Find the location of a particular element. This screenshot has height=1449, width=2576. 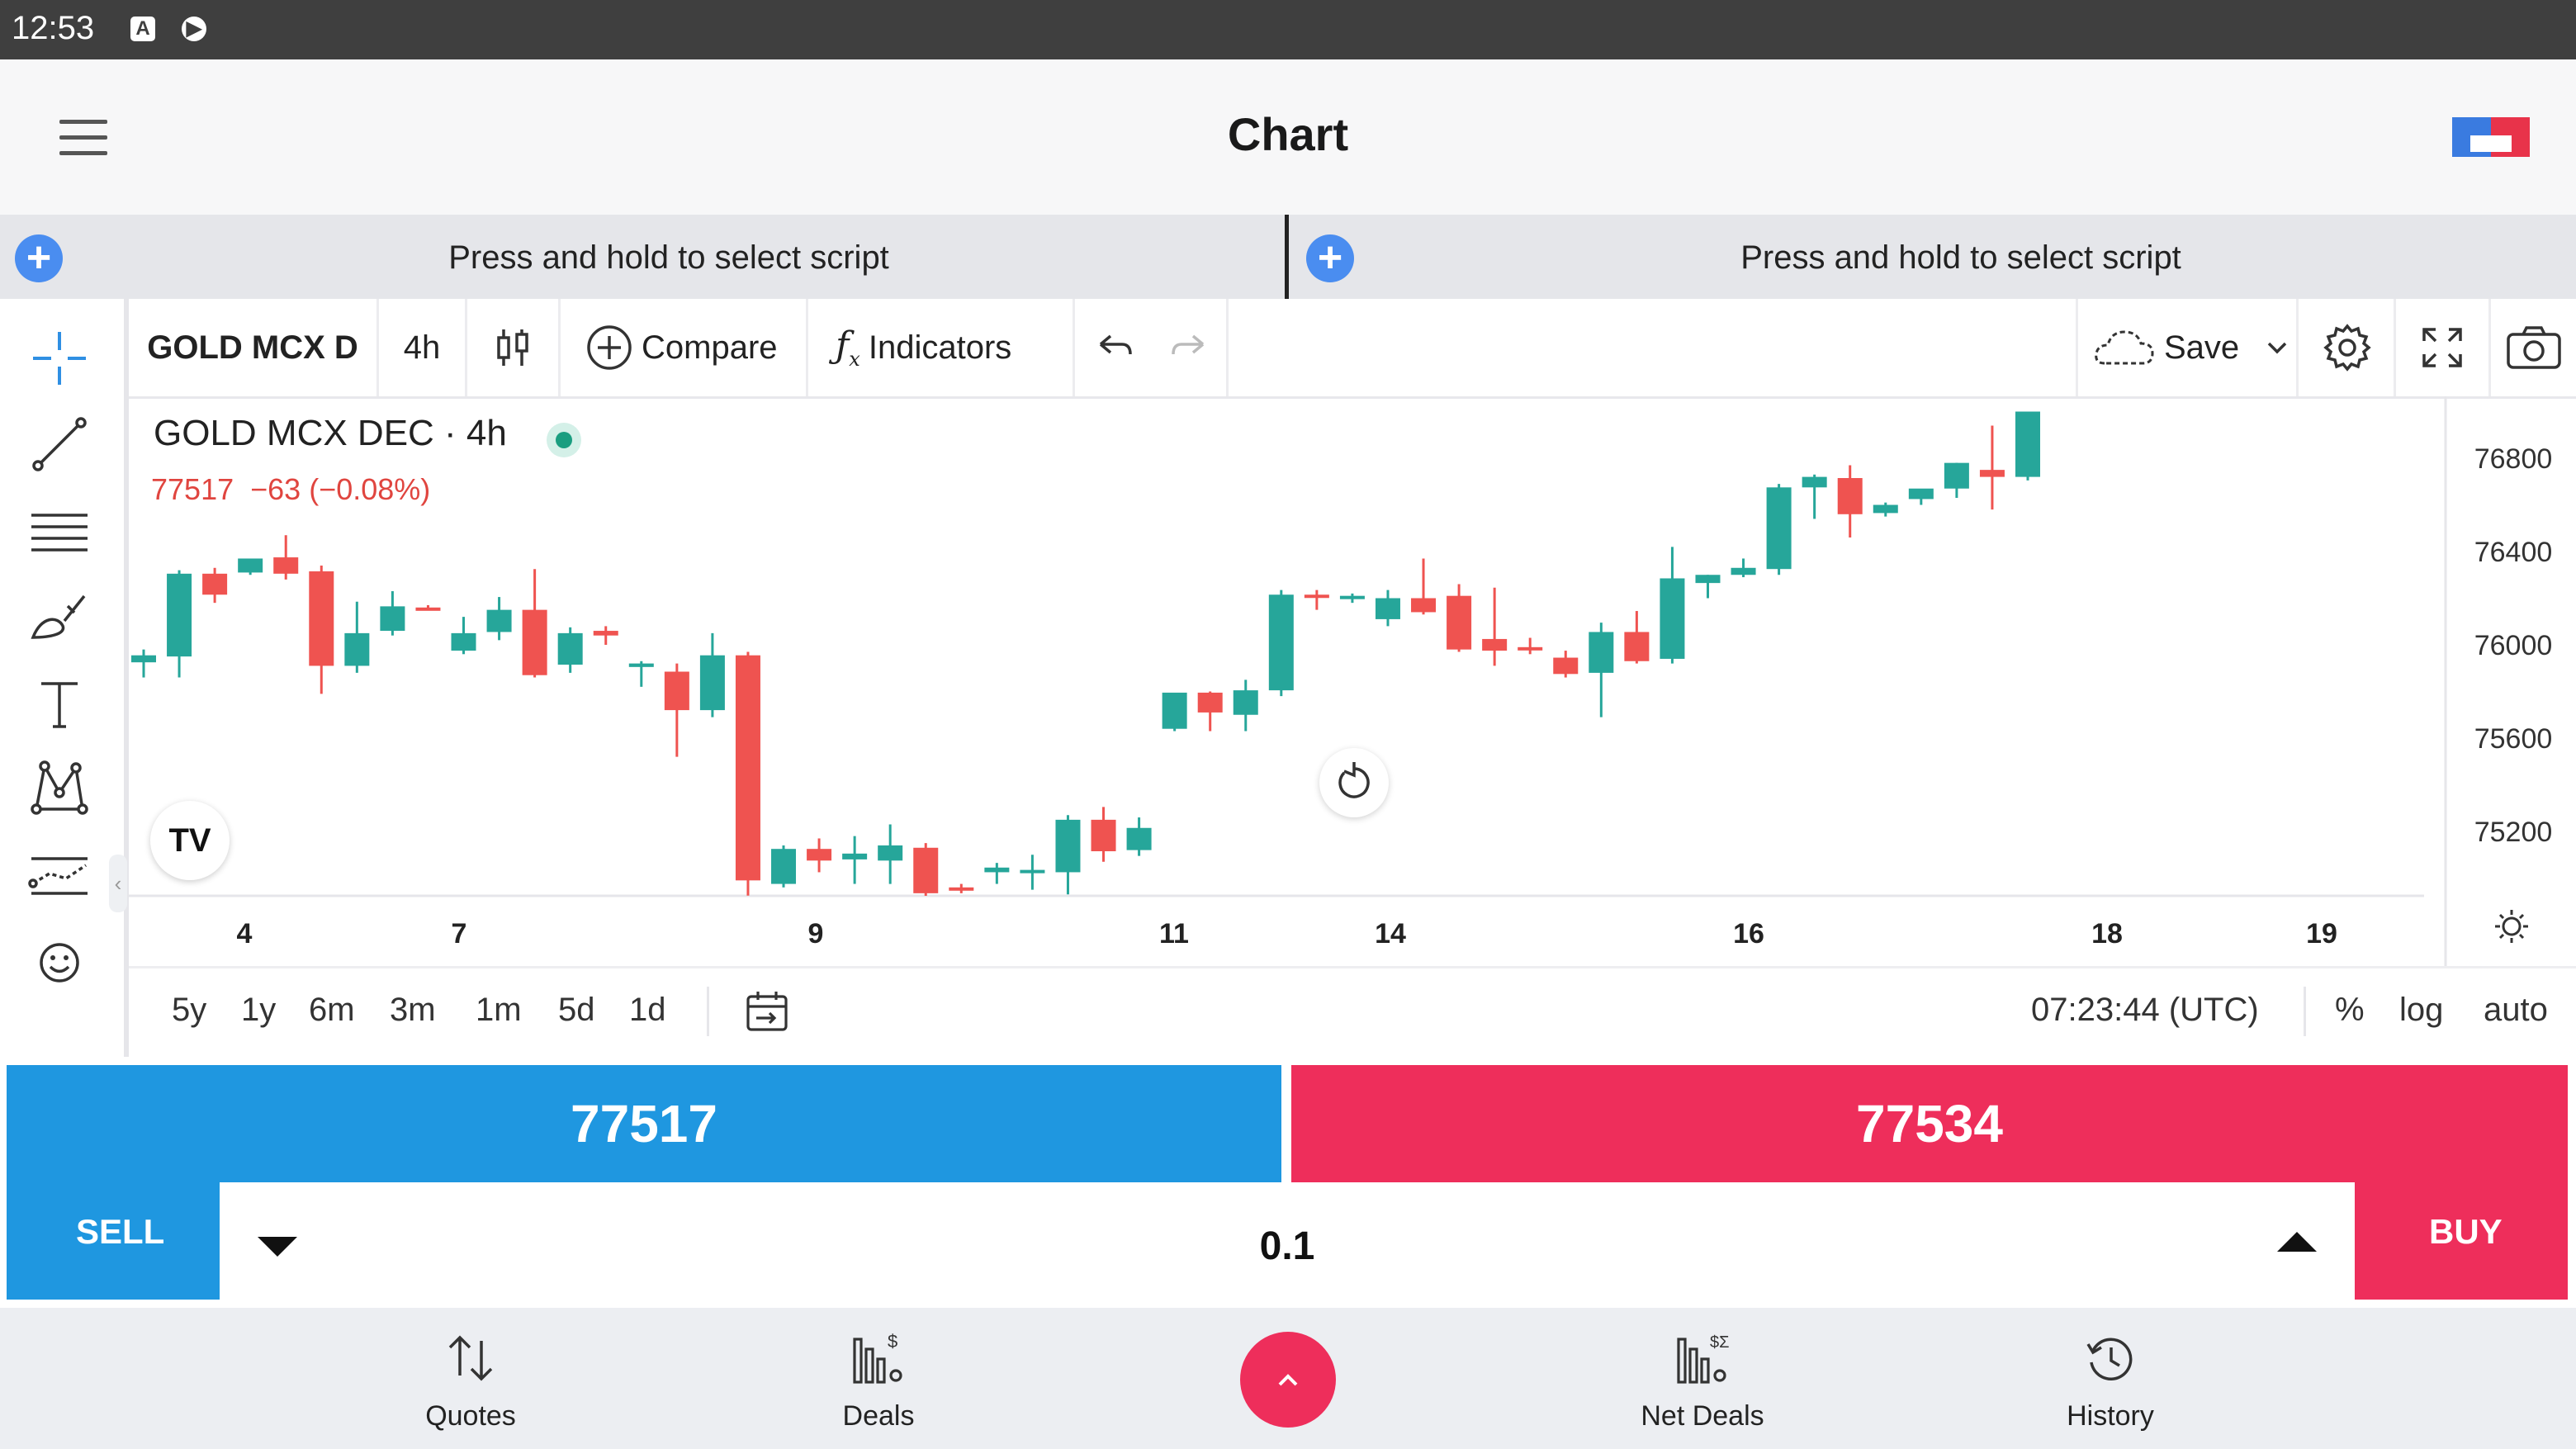

range-3m: 3m is located at coordinates (413, 1010).